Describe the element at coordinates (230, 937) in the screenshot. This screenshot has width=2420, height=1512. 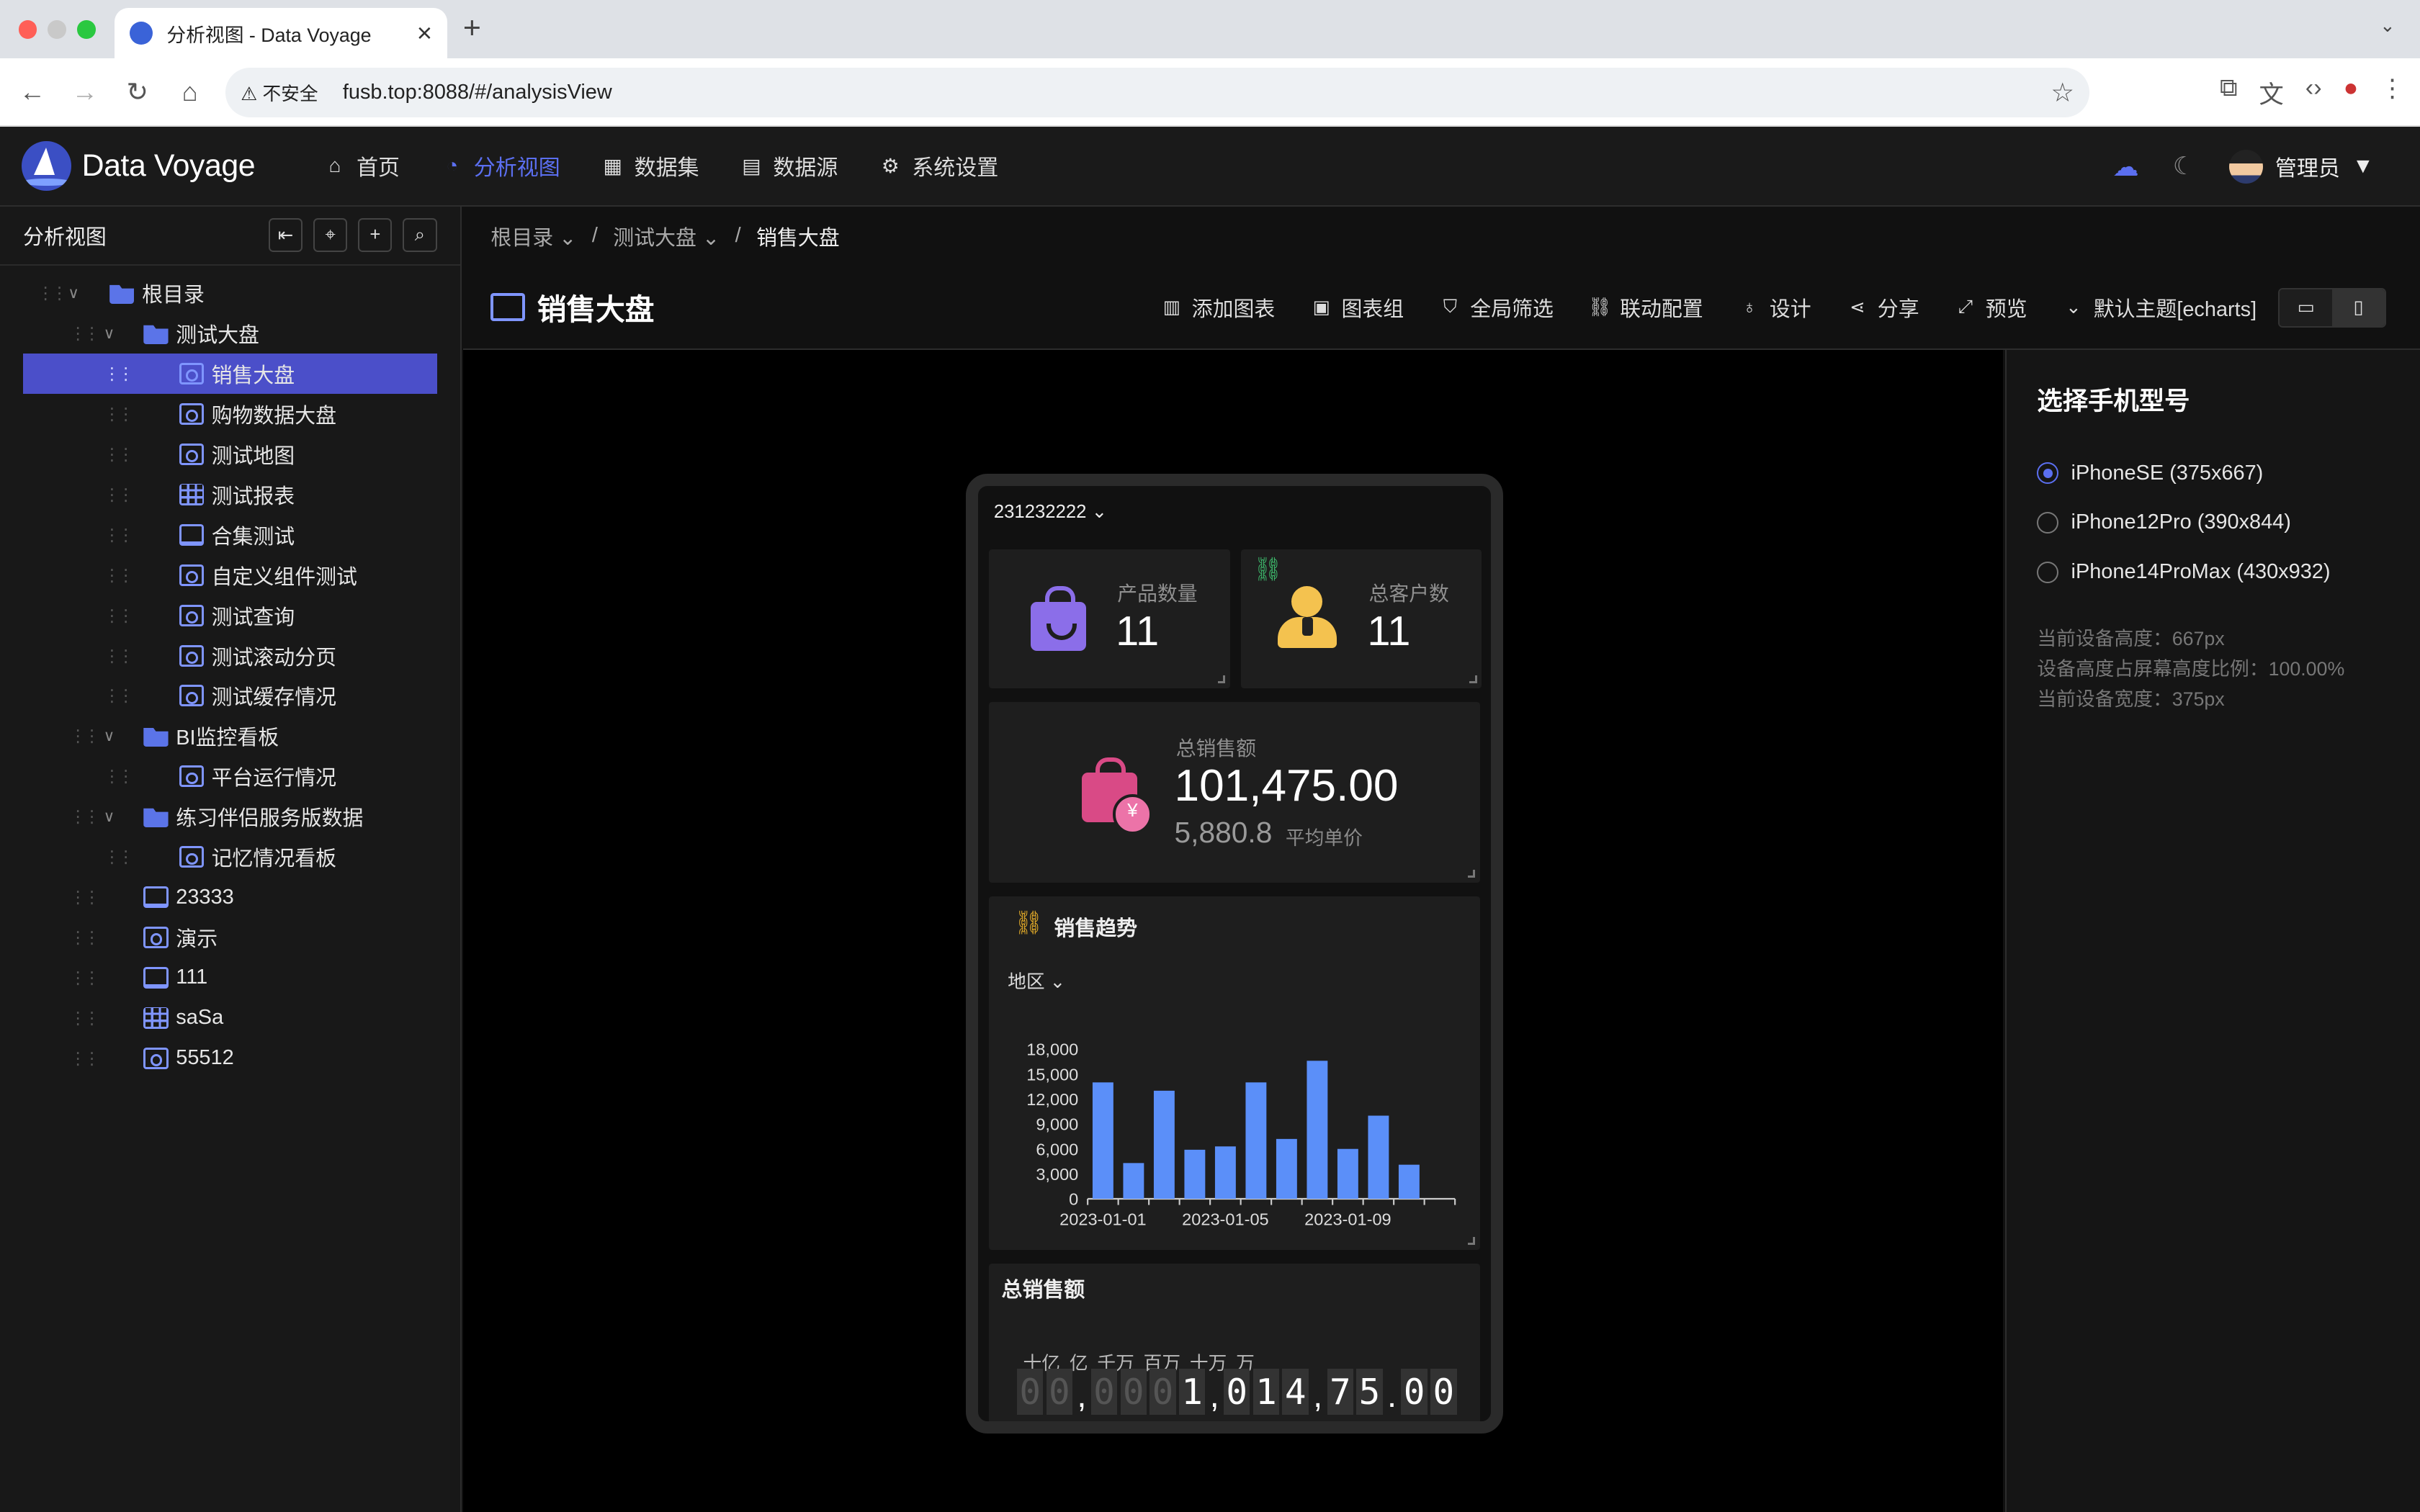
I see `tree-item: ⋮⋮ 演示` at that location.